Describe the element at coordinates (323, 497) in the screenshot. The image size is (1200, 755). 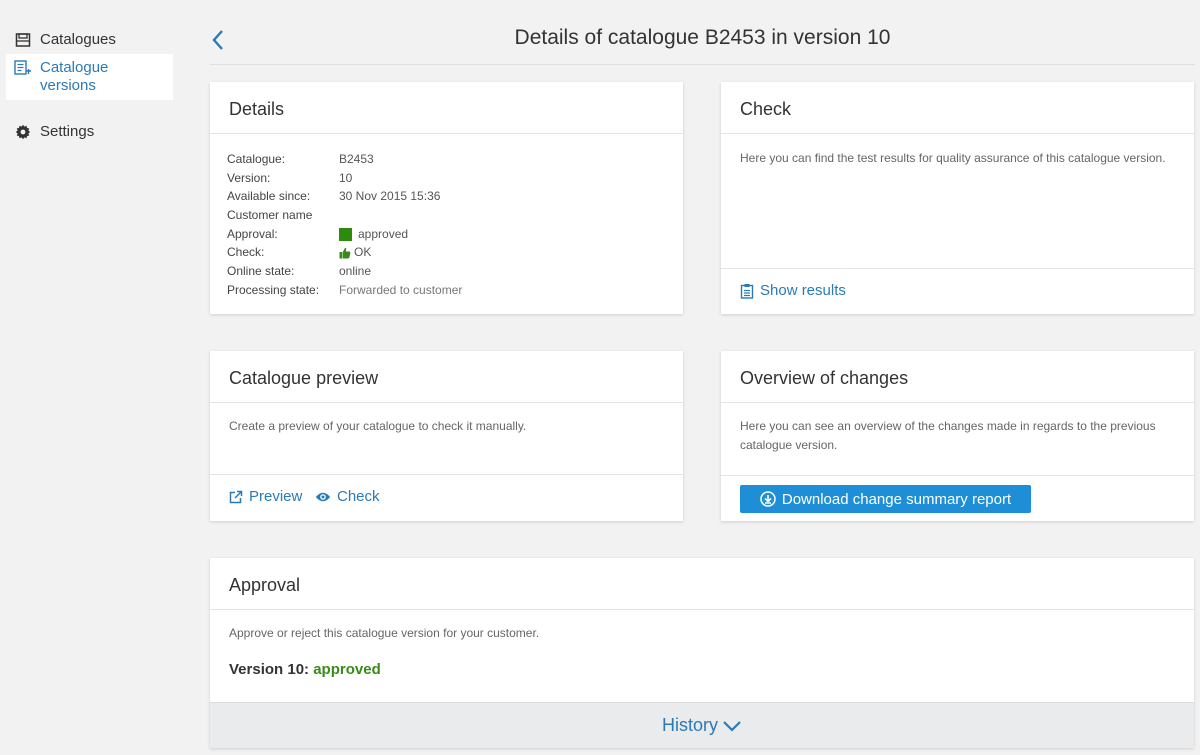
I see `eye-icon` at that location.